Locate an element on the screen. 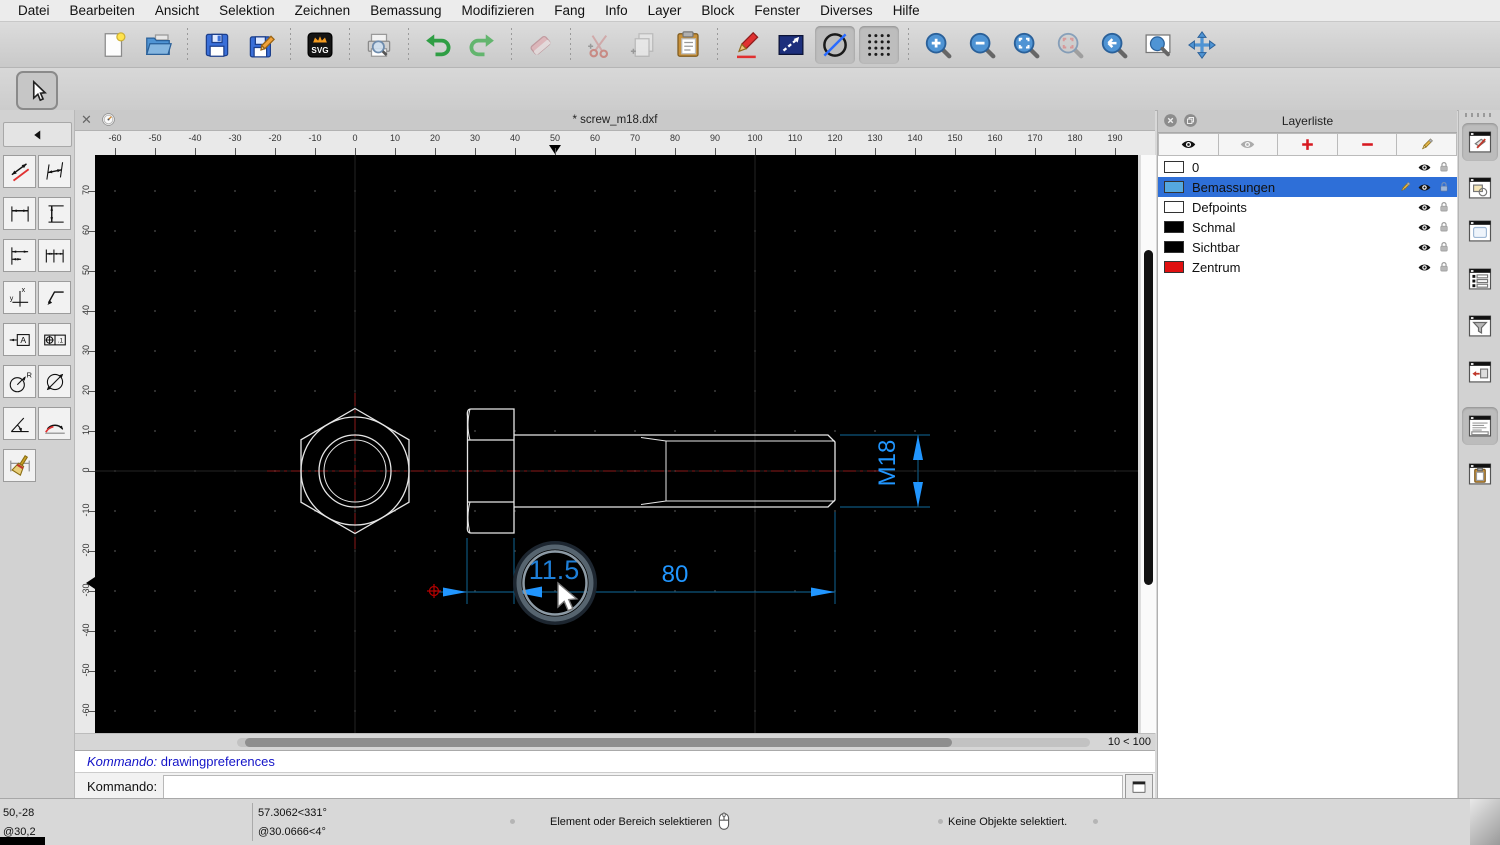  dock-library-toggle is located at coordinates (1480, 372).